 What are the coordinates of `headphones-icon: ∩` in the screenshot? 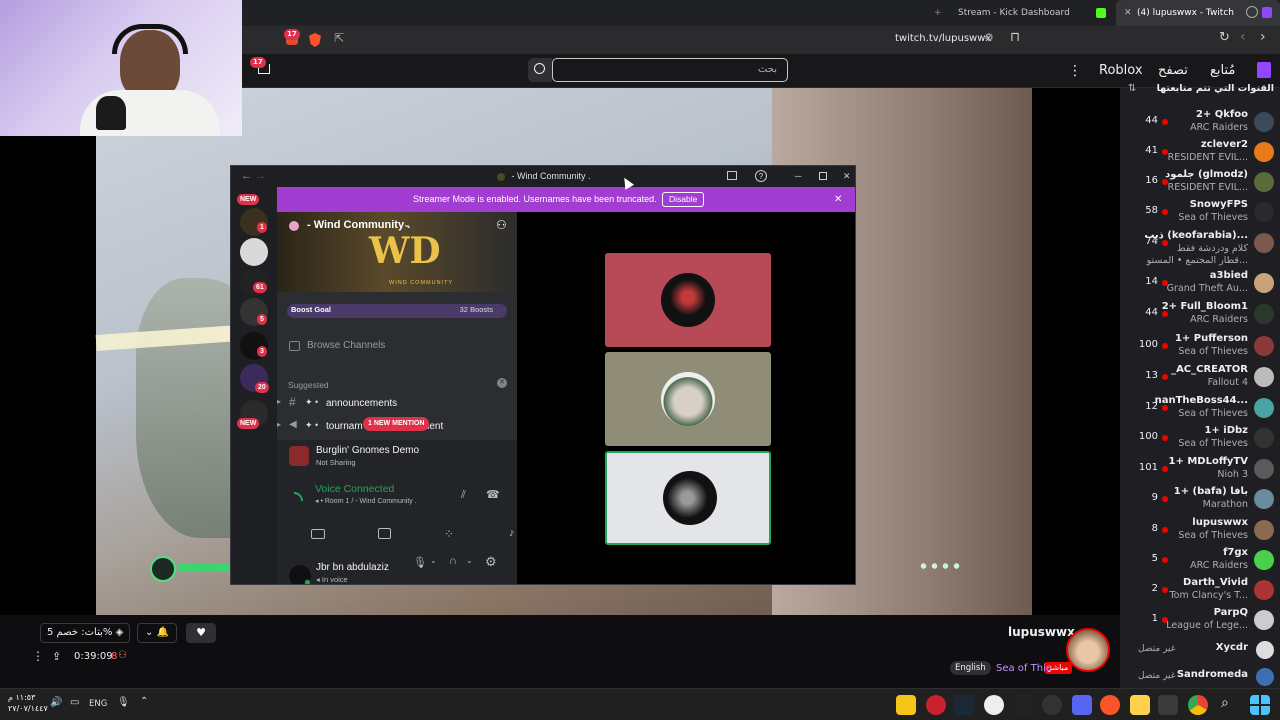 It's located at (453, 561).